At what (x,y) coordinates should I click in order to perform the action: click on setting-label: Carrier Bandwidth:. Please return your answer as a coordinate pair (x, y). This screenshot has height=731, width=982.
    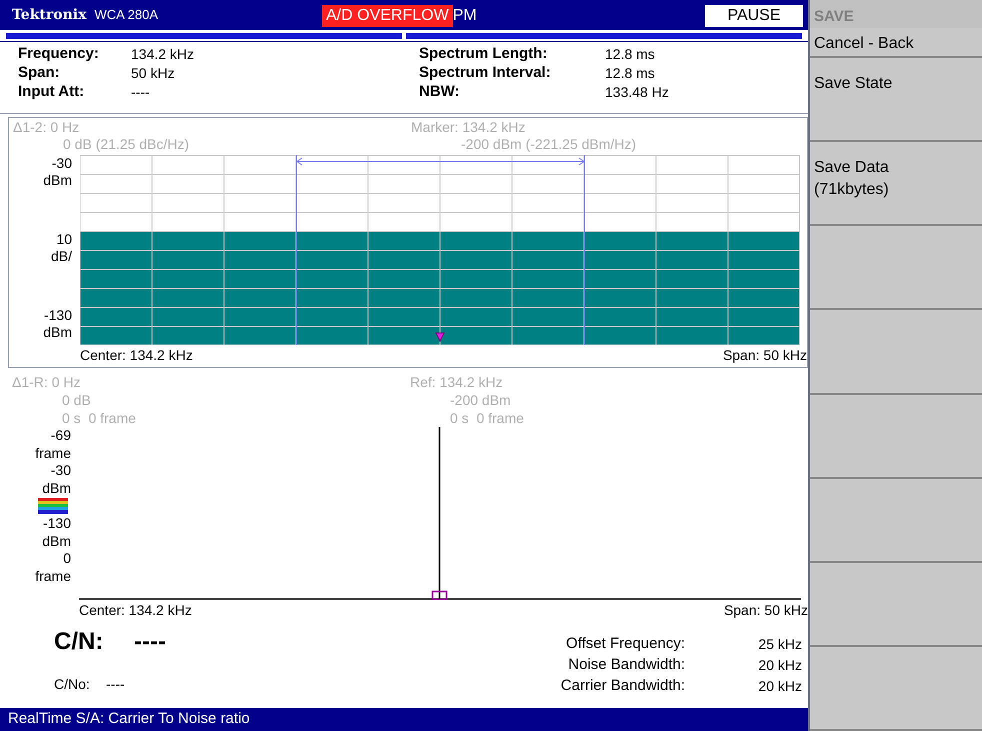
    Looking at the image, I should click on (622, 686).